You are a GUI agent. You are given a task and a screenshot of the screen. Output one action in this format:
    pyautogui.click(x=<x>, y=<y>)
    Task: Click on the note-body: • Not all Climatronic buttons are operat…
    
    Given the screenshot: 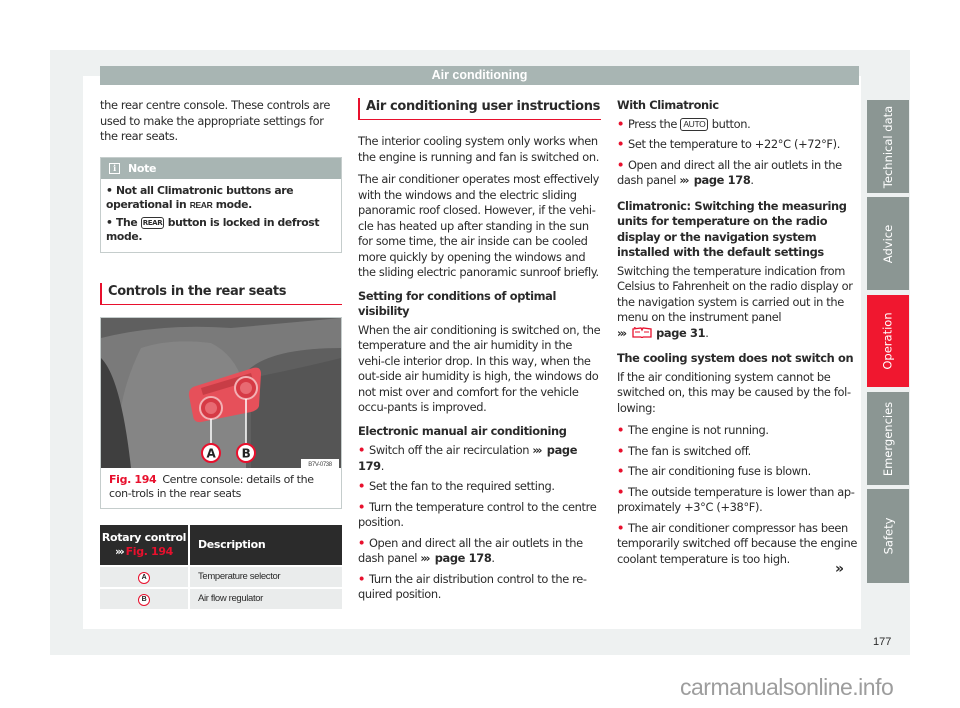 What is the action you would take?
    pyautogui.click(x=221, y=215)
    